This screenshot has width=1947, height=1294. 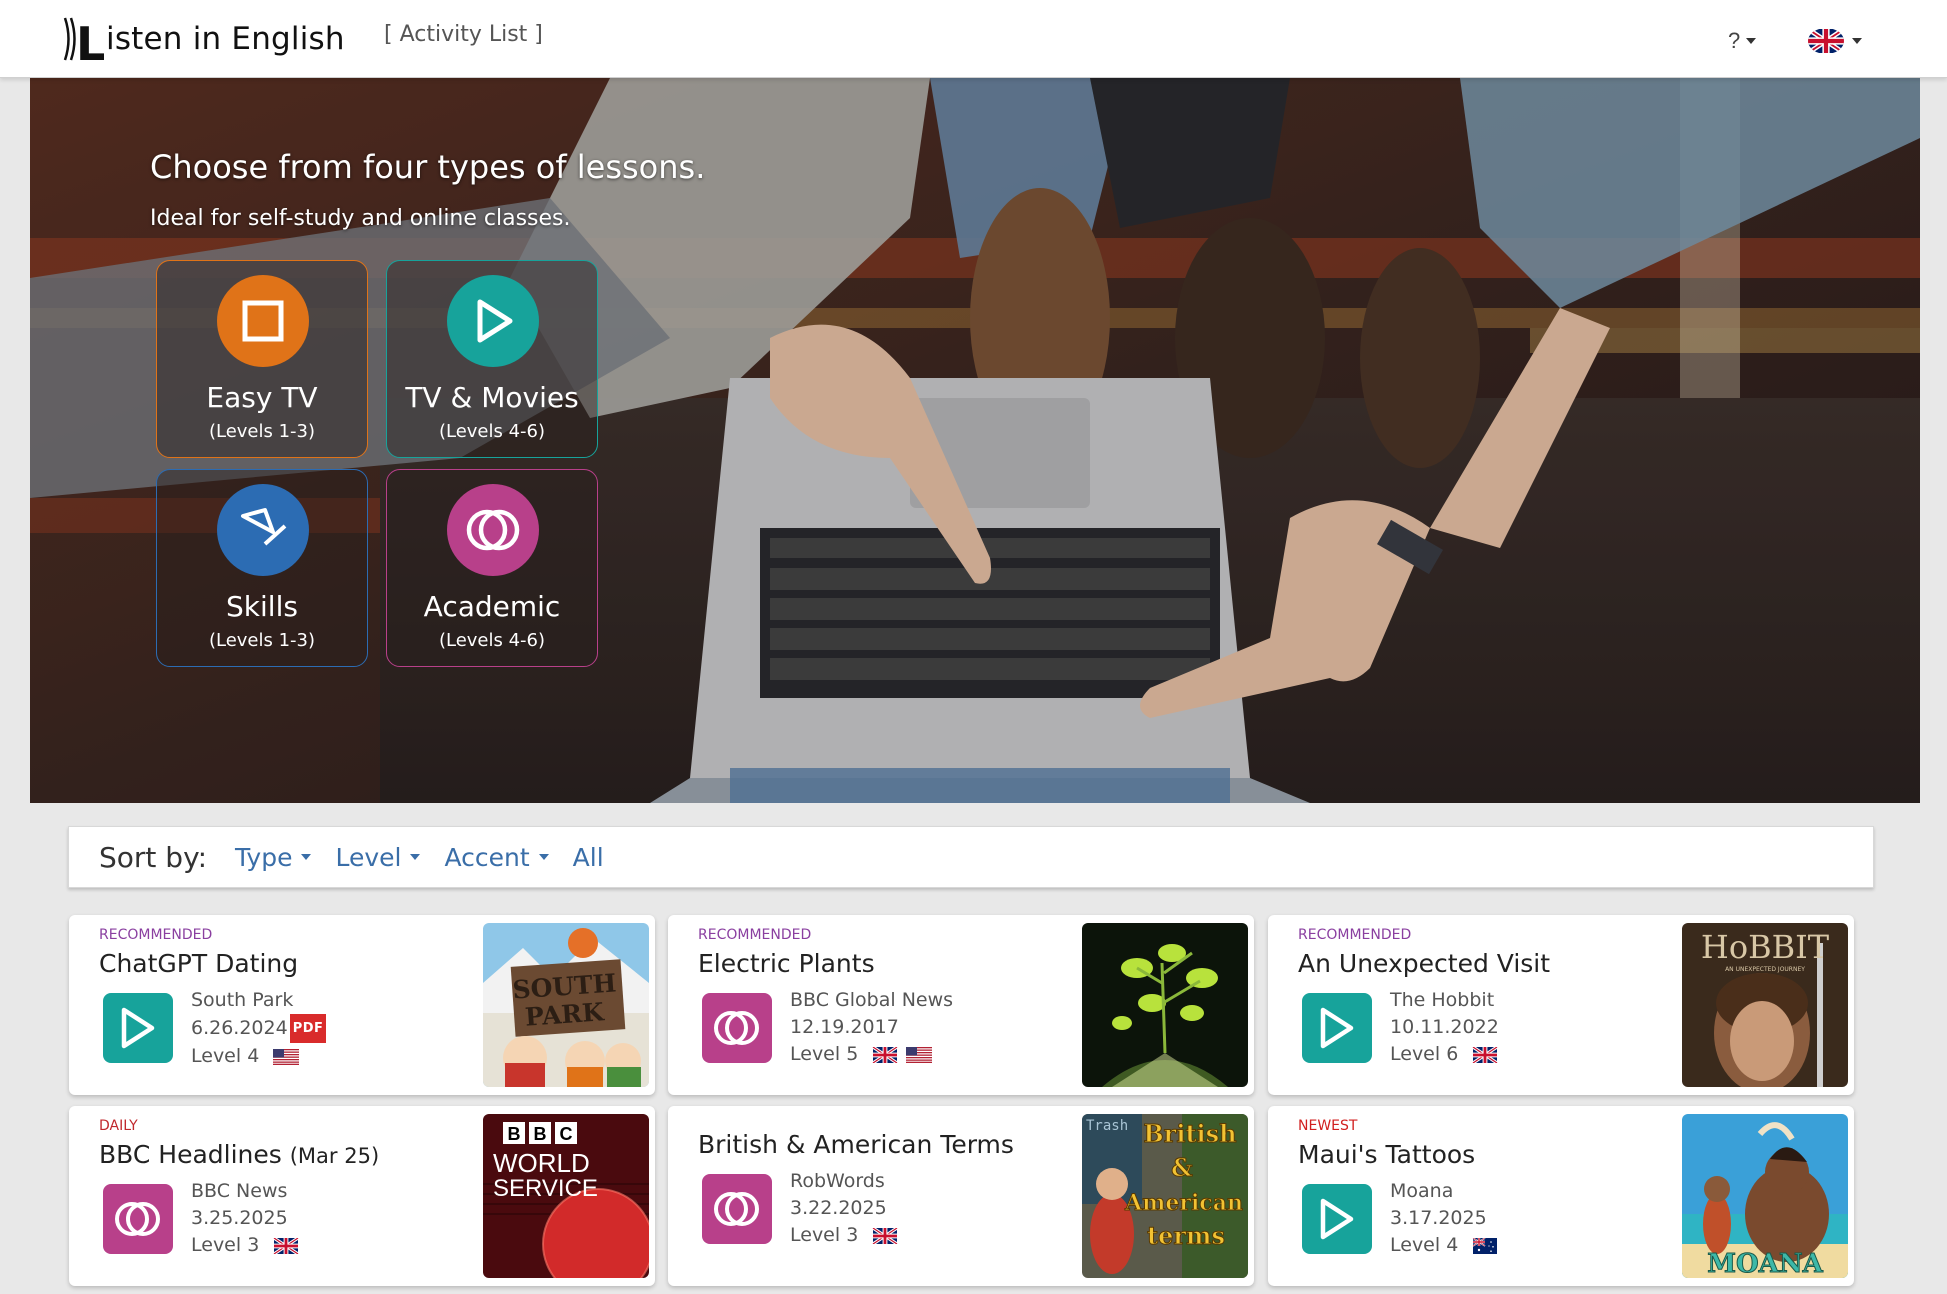 I want to click on sort-option-label: Level, so click(x=368, y=857).